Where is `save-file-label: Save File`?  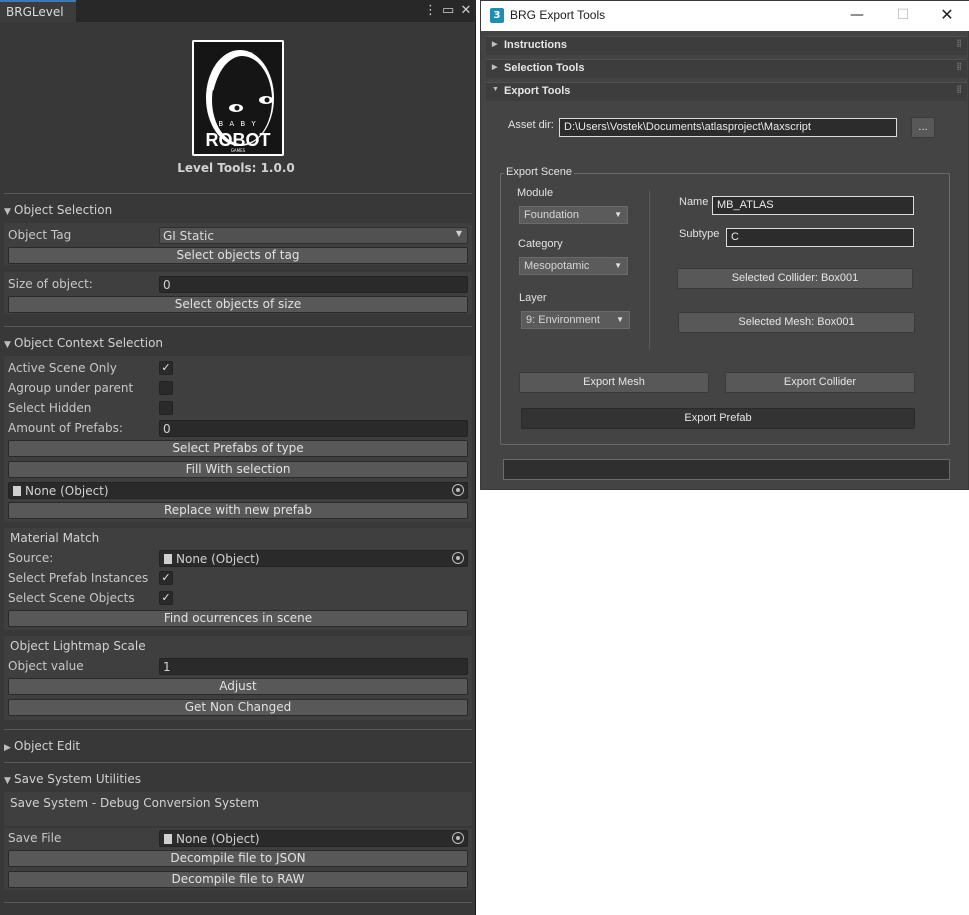 save-file-label: Save File is located at coordinates (35, 838).